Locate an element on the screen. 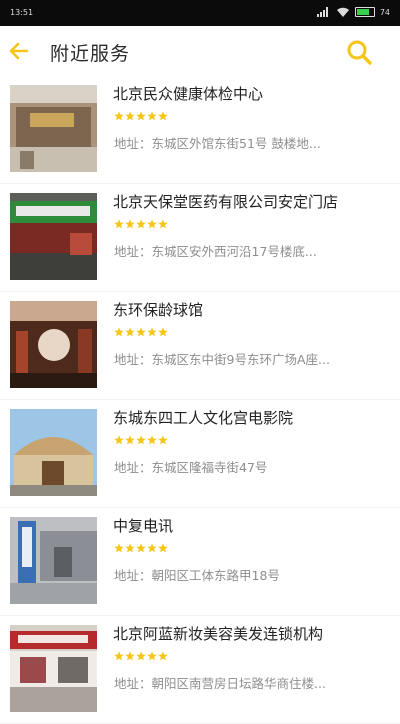 This screenshot has height=724, width=400. item-name: 北京阿蓝新妆美容美发连锁机构 is located at coordinates (218, 634).